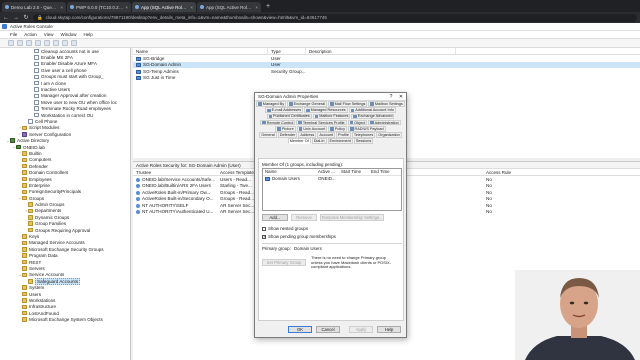 Image resolution: width=640 pixels, height=360 pixels. I want to click on trustee-icon, so click(138, 186).